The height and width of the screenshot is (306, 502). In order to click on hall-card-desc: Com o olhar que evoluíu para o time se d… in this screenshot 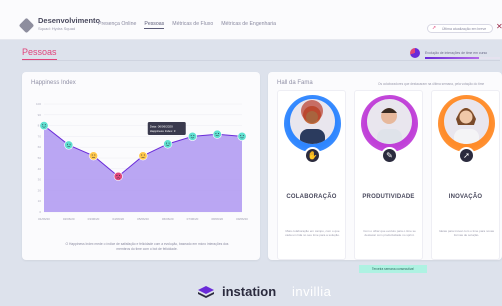, I will do `click(389, 233)`.